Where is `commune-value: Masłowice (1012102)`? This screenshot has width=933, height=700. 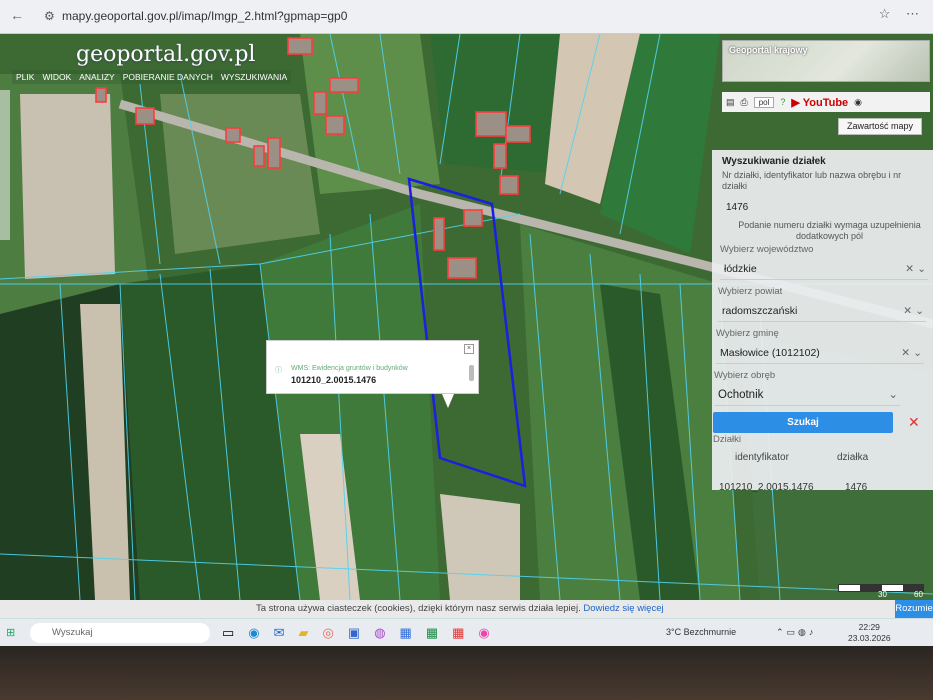 commune-value: Masłowice (1012102) is located at coordinates (770, 353).